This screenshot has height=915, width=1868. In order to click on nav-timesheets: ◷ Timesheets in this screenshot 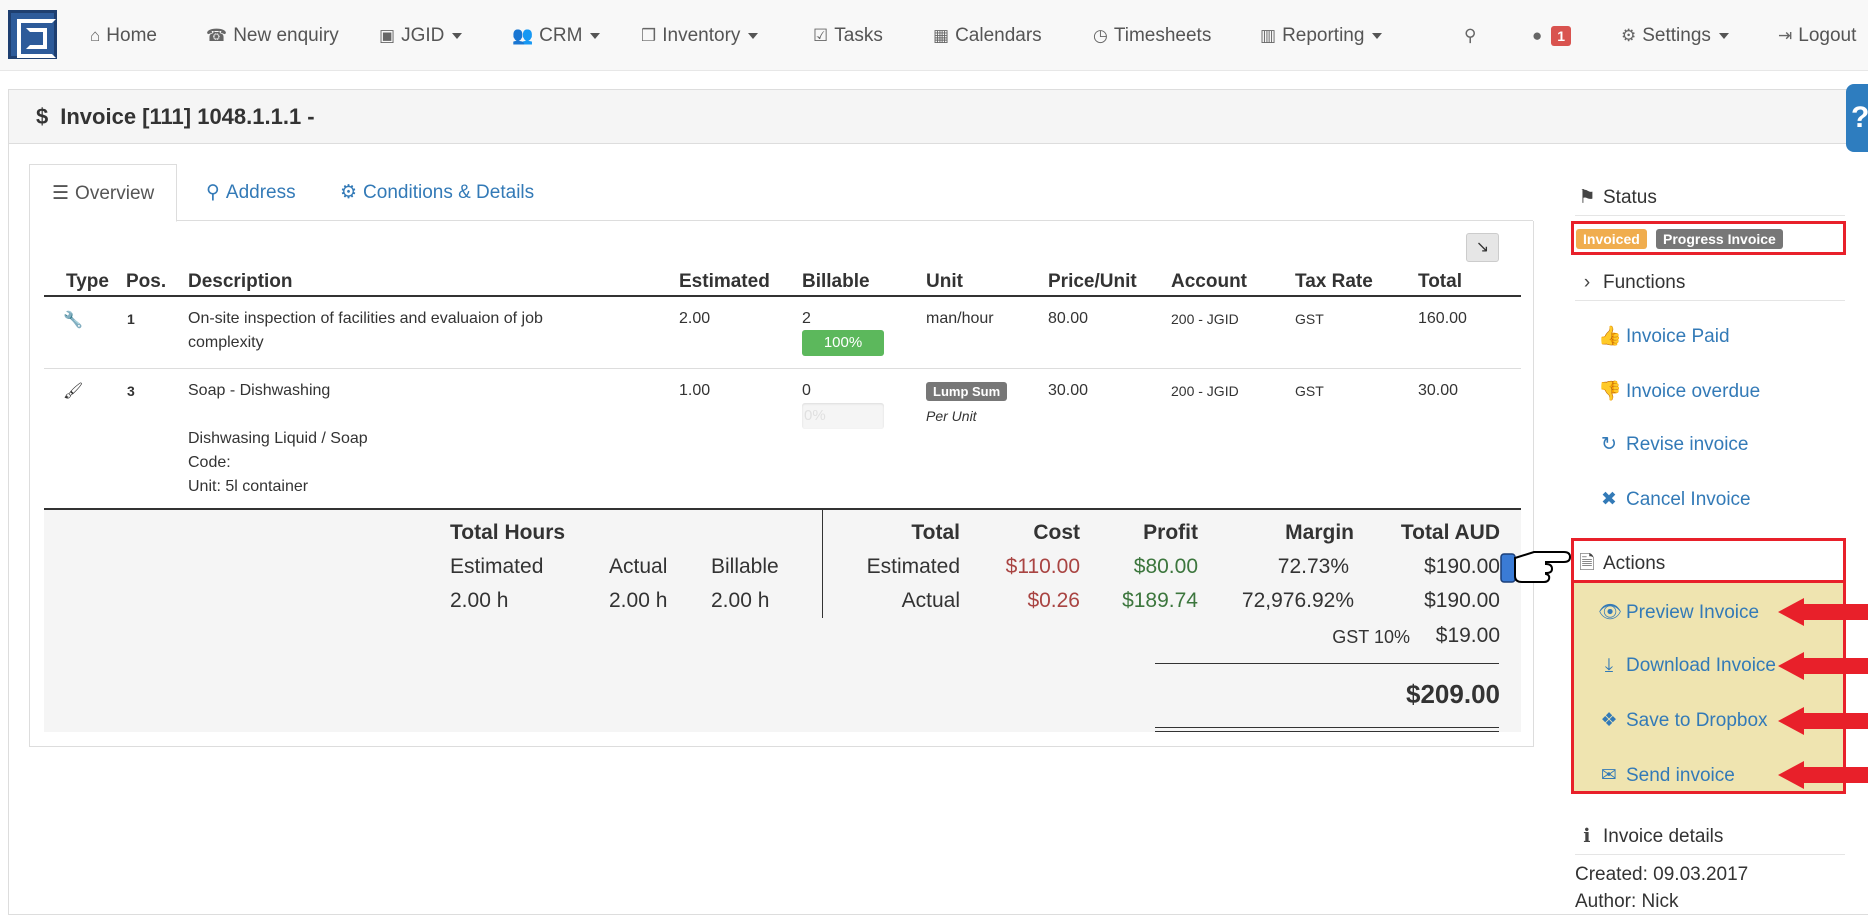, I will do `click(1152, 35)`.